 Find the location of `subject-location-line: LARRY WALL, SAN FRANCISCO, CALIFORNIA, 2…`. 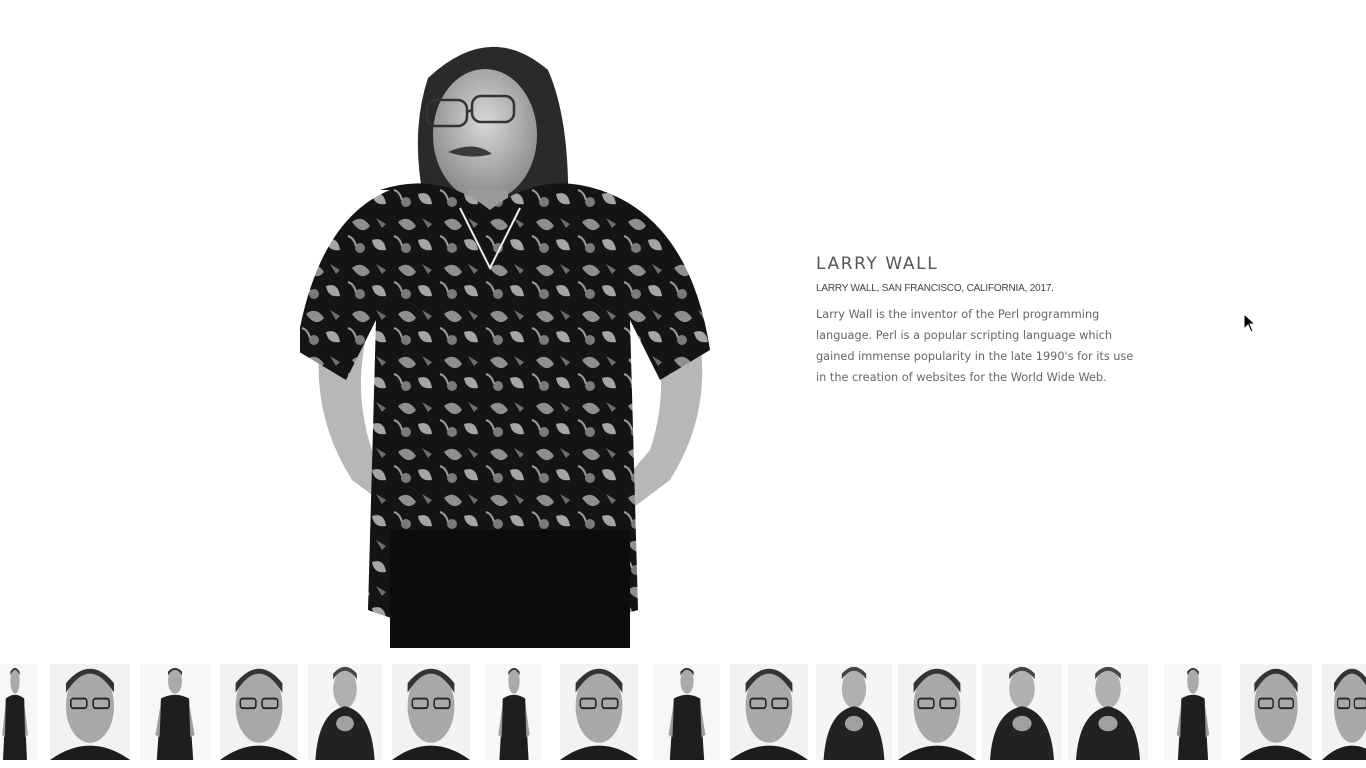

subject-location-line: LARRY WALL, SAN FRANCISCO, CALIFORNIA, 2… is located at coordinates (935, 288).